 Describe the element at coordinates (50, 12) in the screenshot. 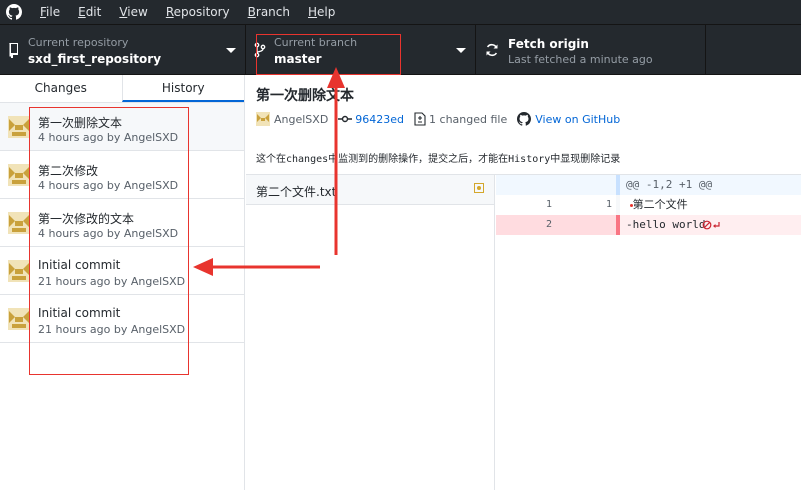

I see `menu-file: File` at that location.